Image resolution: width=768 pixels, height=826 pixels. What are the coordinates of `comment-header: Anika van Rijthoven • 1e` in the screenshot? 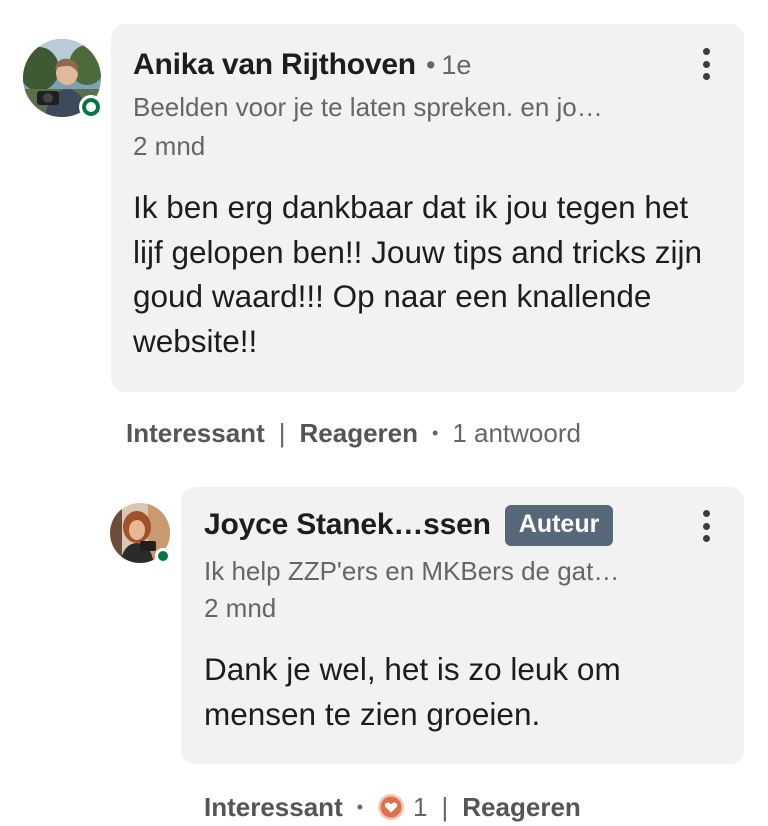 It's located at (302, 65).